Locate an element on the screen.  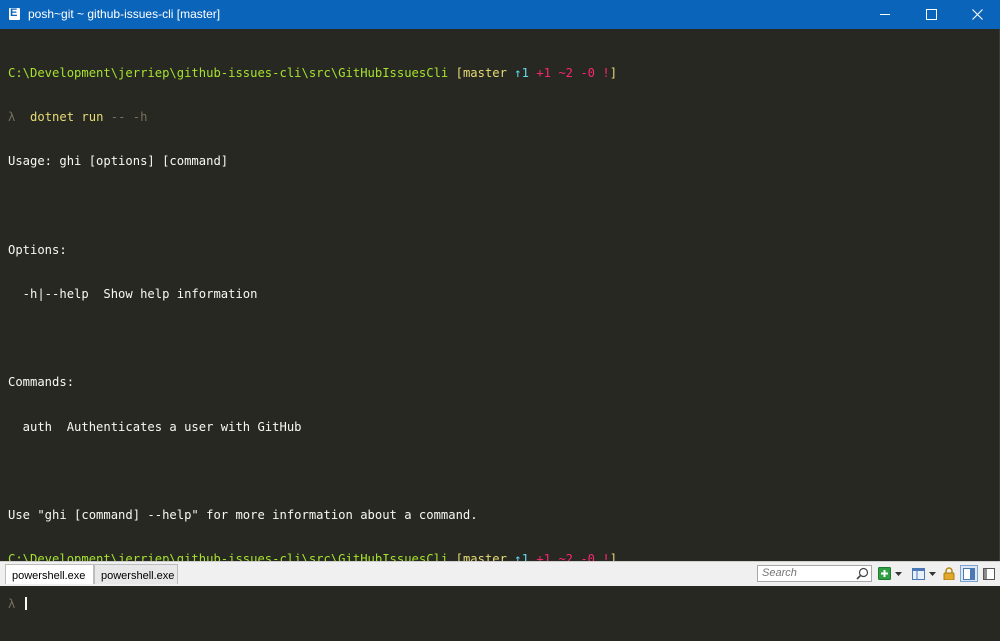
tab-powershell-2: powershell.exe is located at coordinates (136, 574).